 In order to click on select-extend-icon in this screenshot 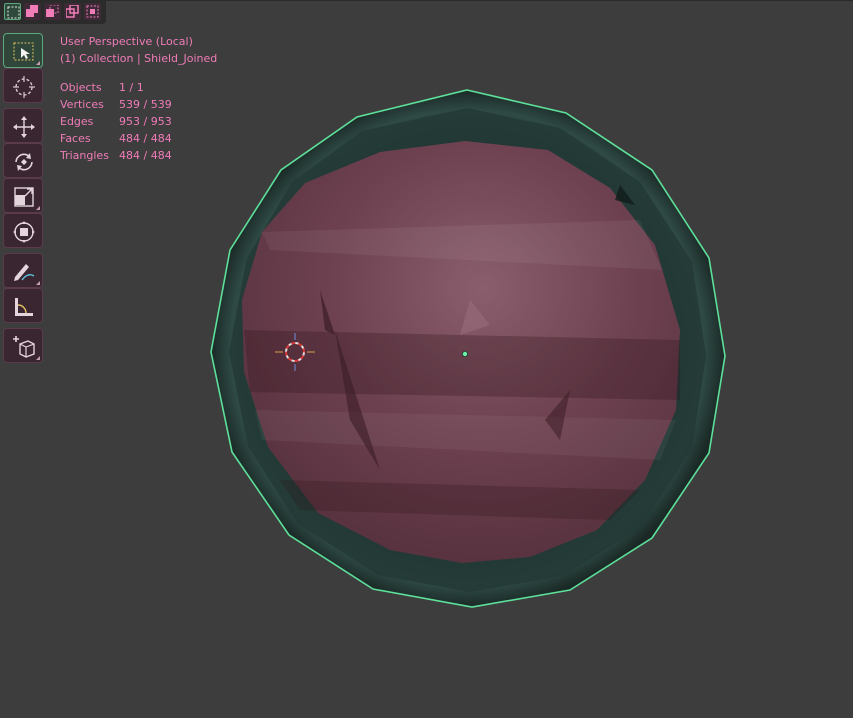, I will do `click(32, 11)`.